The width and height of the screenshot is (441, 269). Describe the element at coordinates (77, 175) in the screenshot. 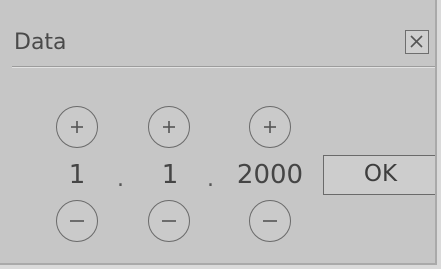

I see `day-value: 1` at that location.